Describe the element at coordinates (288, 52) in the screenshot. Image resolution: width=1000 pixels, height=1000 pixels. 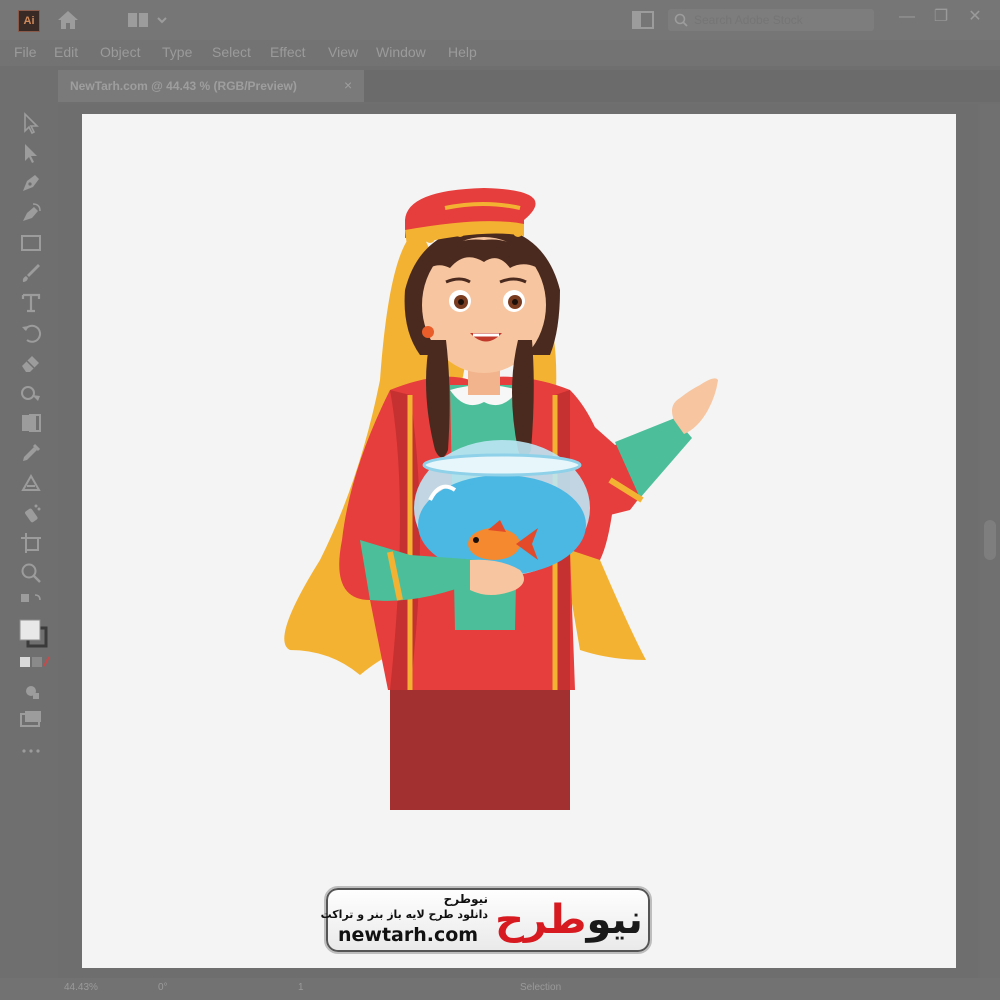
I see `menu-effect: Effect` at that location.